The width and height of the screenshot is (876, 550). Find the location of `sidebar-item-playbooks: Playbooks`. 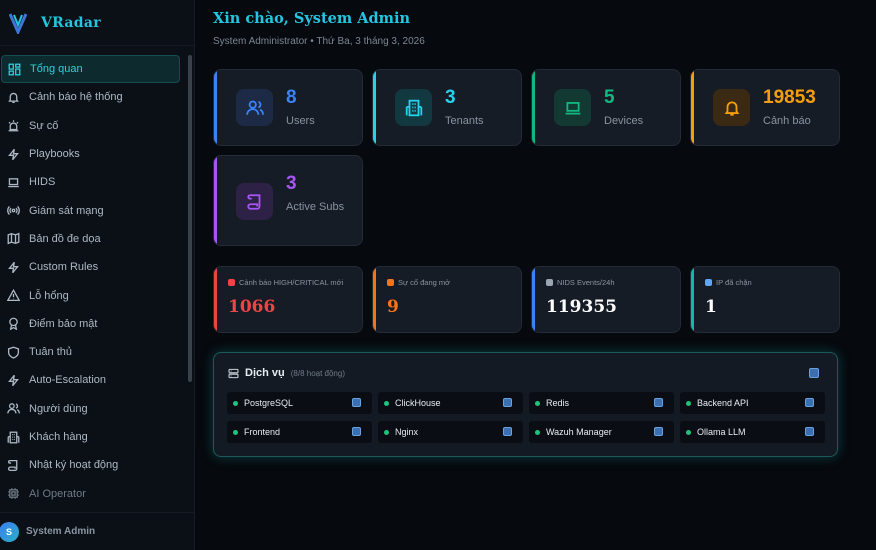

sidebar-item-playbooks: Playbooks is located at coordinates (93, 154).